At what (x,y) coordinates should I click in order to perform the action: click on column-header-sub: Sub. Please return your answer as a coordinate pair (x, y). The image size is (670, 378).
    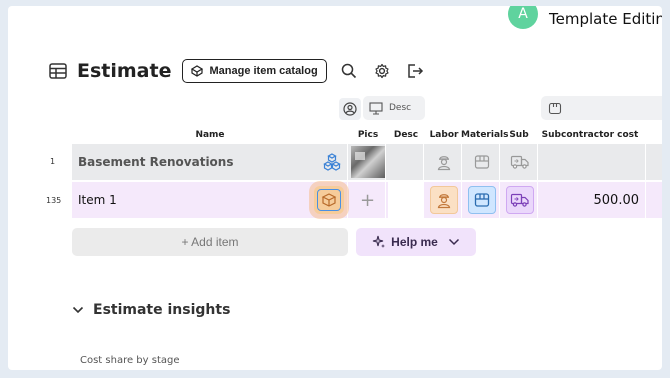
    Looking at the image, I should click on (519, 135).